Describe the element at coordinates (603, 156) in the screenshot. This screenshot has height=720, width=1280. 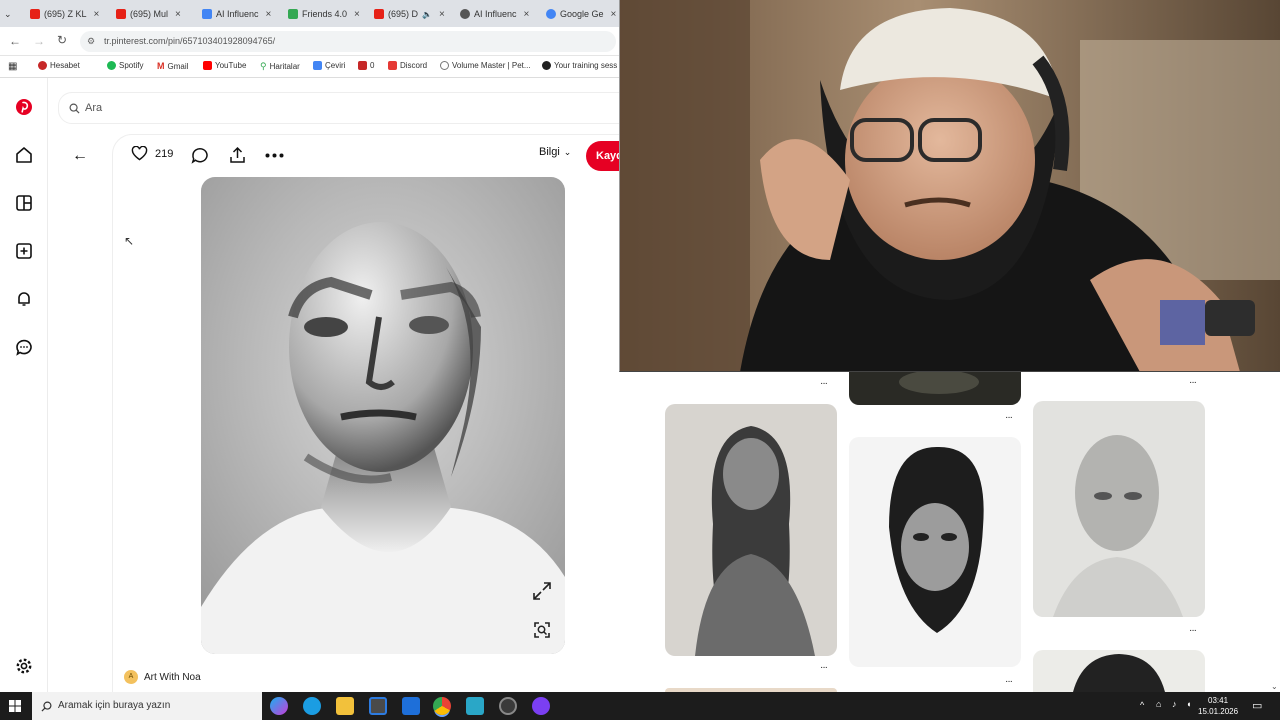
I see `save-button: Kaydet` at that location.